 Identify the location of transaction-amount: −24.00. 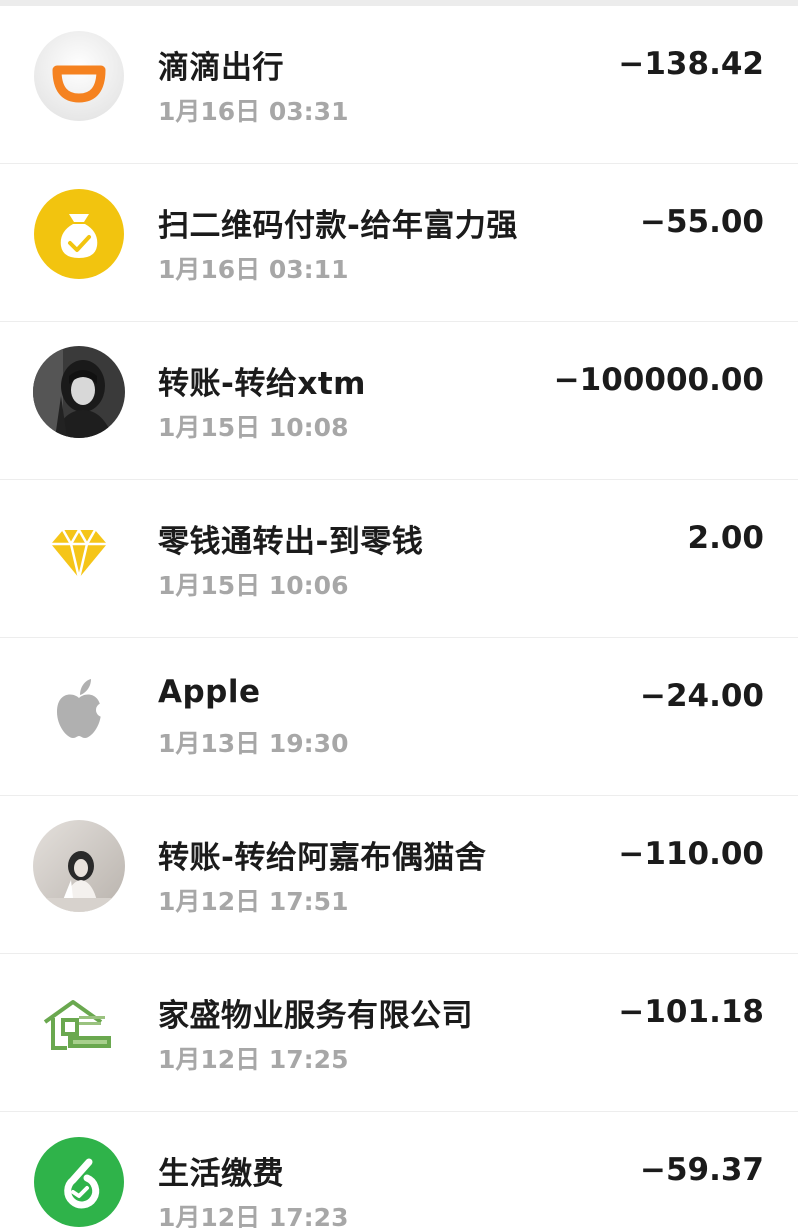
(701, 696).